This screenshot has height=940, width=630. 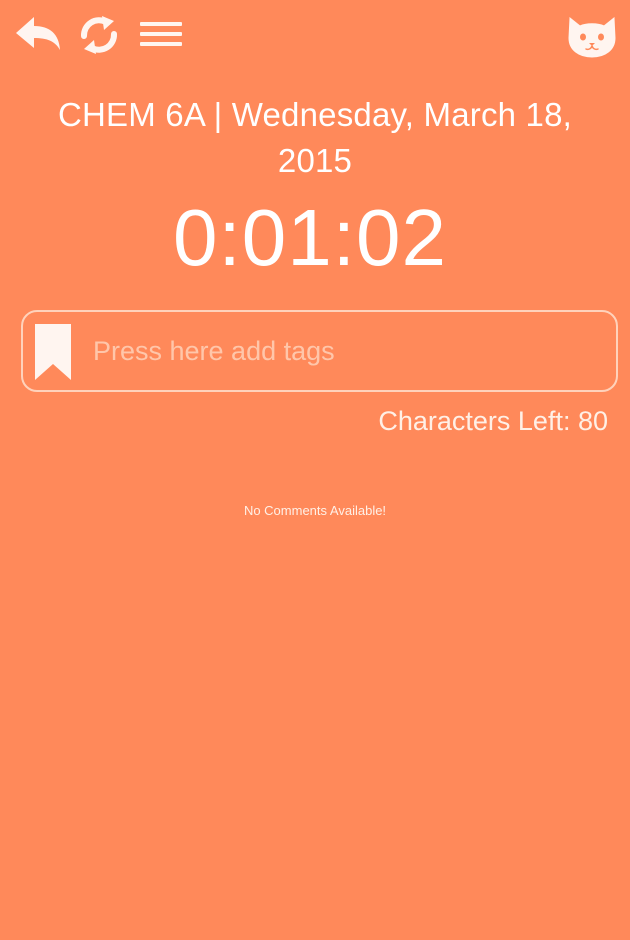 I want to click on back-button, so click(x=38, y=35).